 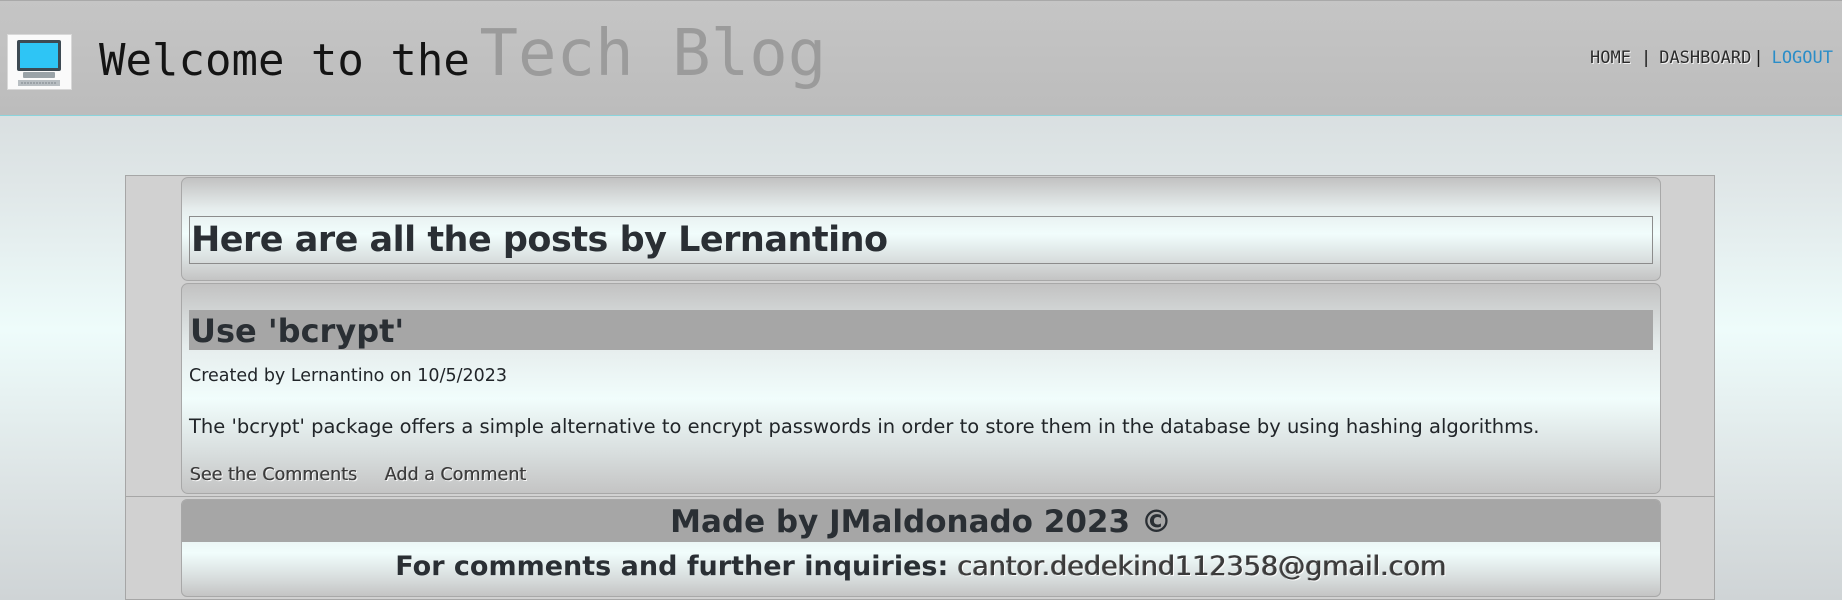 I want to click on site-logo, so click(x=39, y=62).